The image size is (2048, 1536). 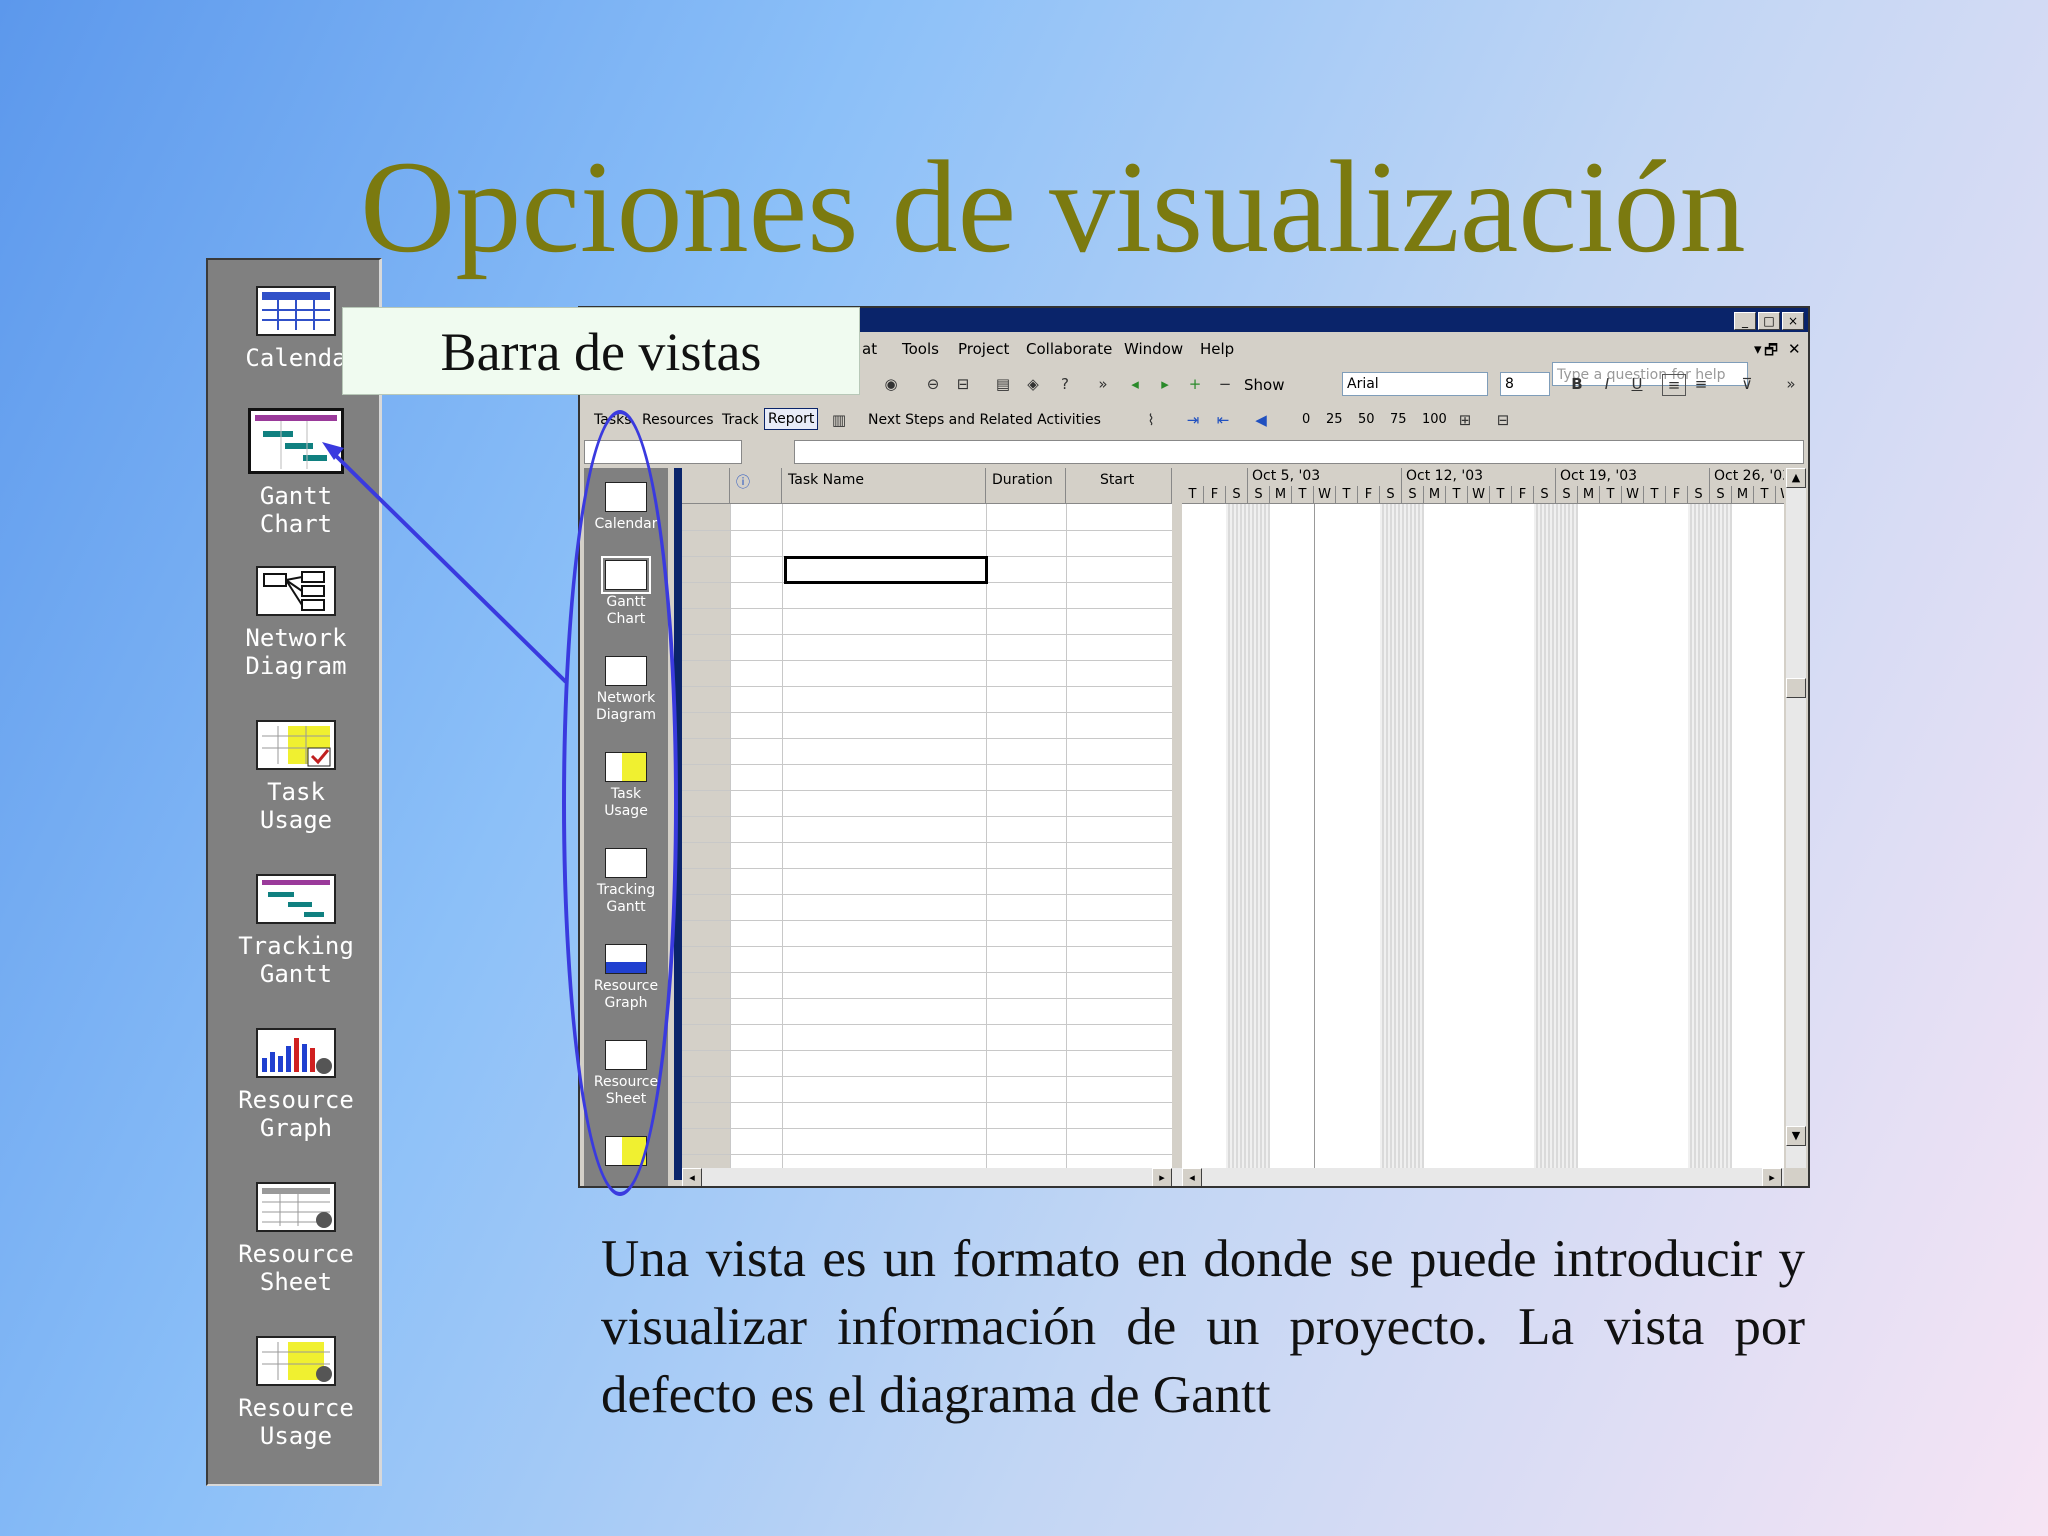 I want to click on horizontal-scrollbar: ◂ ▸ ◂ ▸, so click(x=1233, y=1177).